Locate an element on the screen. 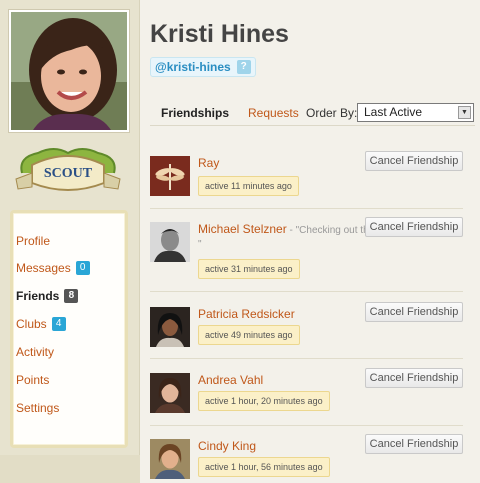 The height and width of the screenshot is (483, 480). order-by-label: Order By: is located at coordinates (332, 113).